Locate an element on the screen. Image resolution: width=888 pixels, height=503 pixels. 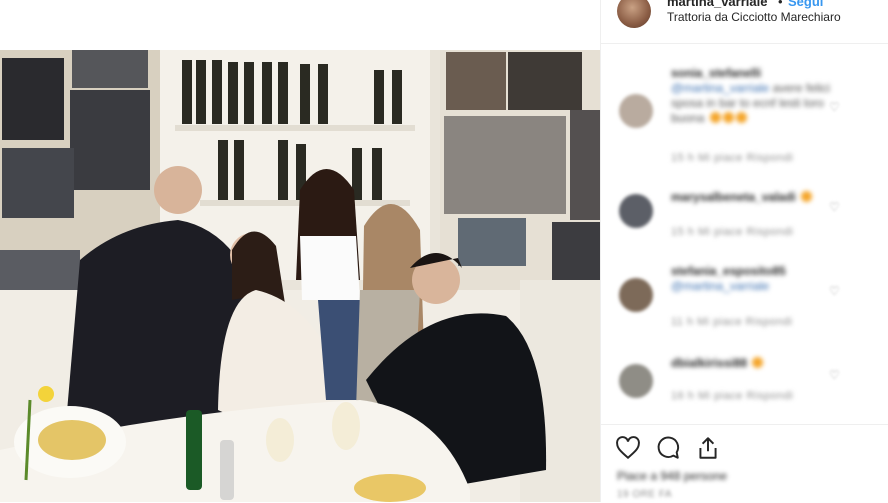
comment-text: dbialkirissi88 is located at coordinates (759, 363).